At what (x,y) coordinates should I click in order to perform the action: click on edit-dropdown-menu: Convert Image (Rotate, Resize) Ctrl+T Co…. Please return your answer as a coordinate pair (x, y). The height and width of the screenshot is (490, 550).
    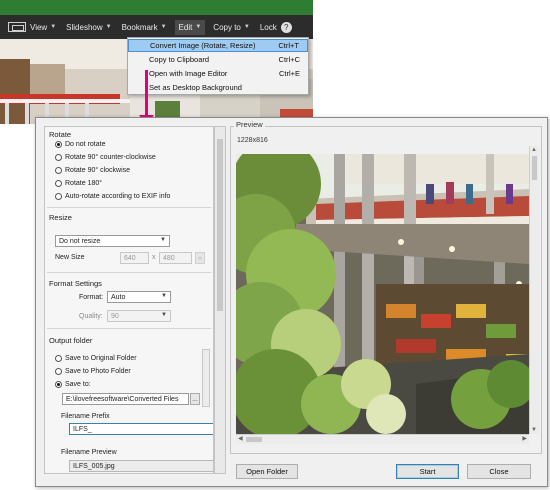
    Looking at the image, I should click on (218, 66).